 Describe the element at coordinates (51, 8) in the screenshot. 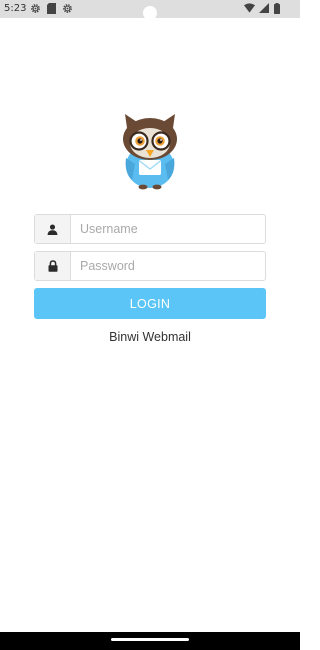

I see `sim-card-icon` at that location.